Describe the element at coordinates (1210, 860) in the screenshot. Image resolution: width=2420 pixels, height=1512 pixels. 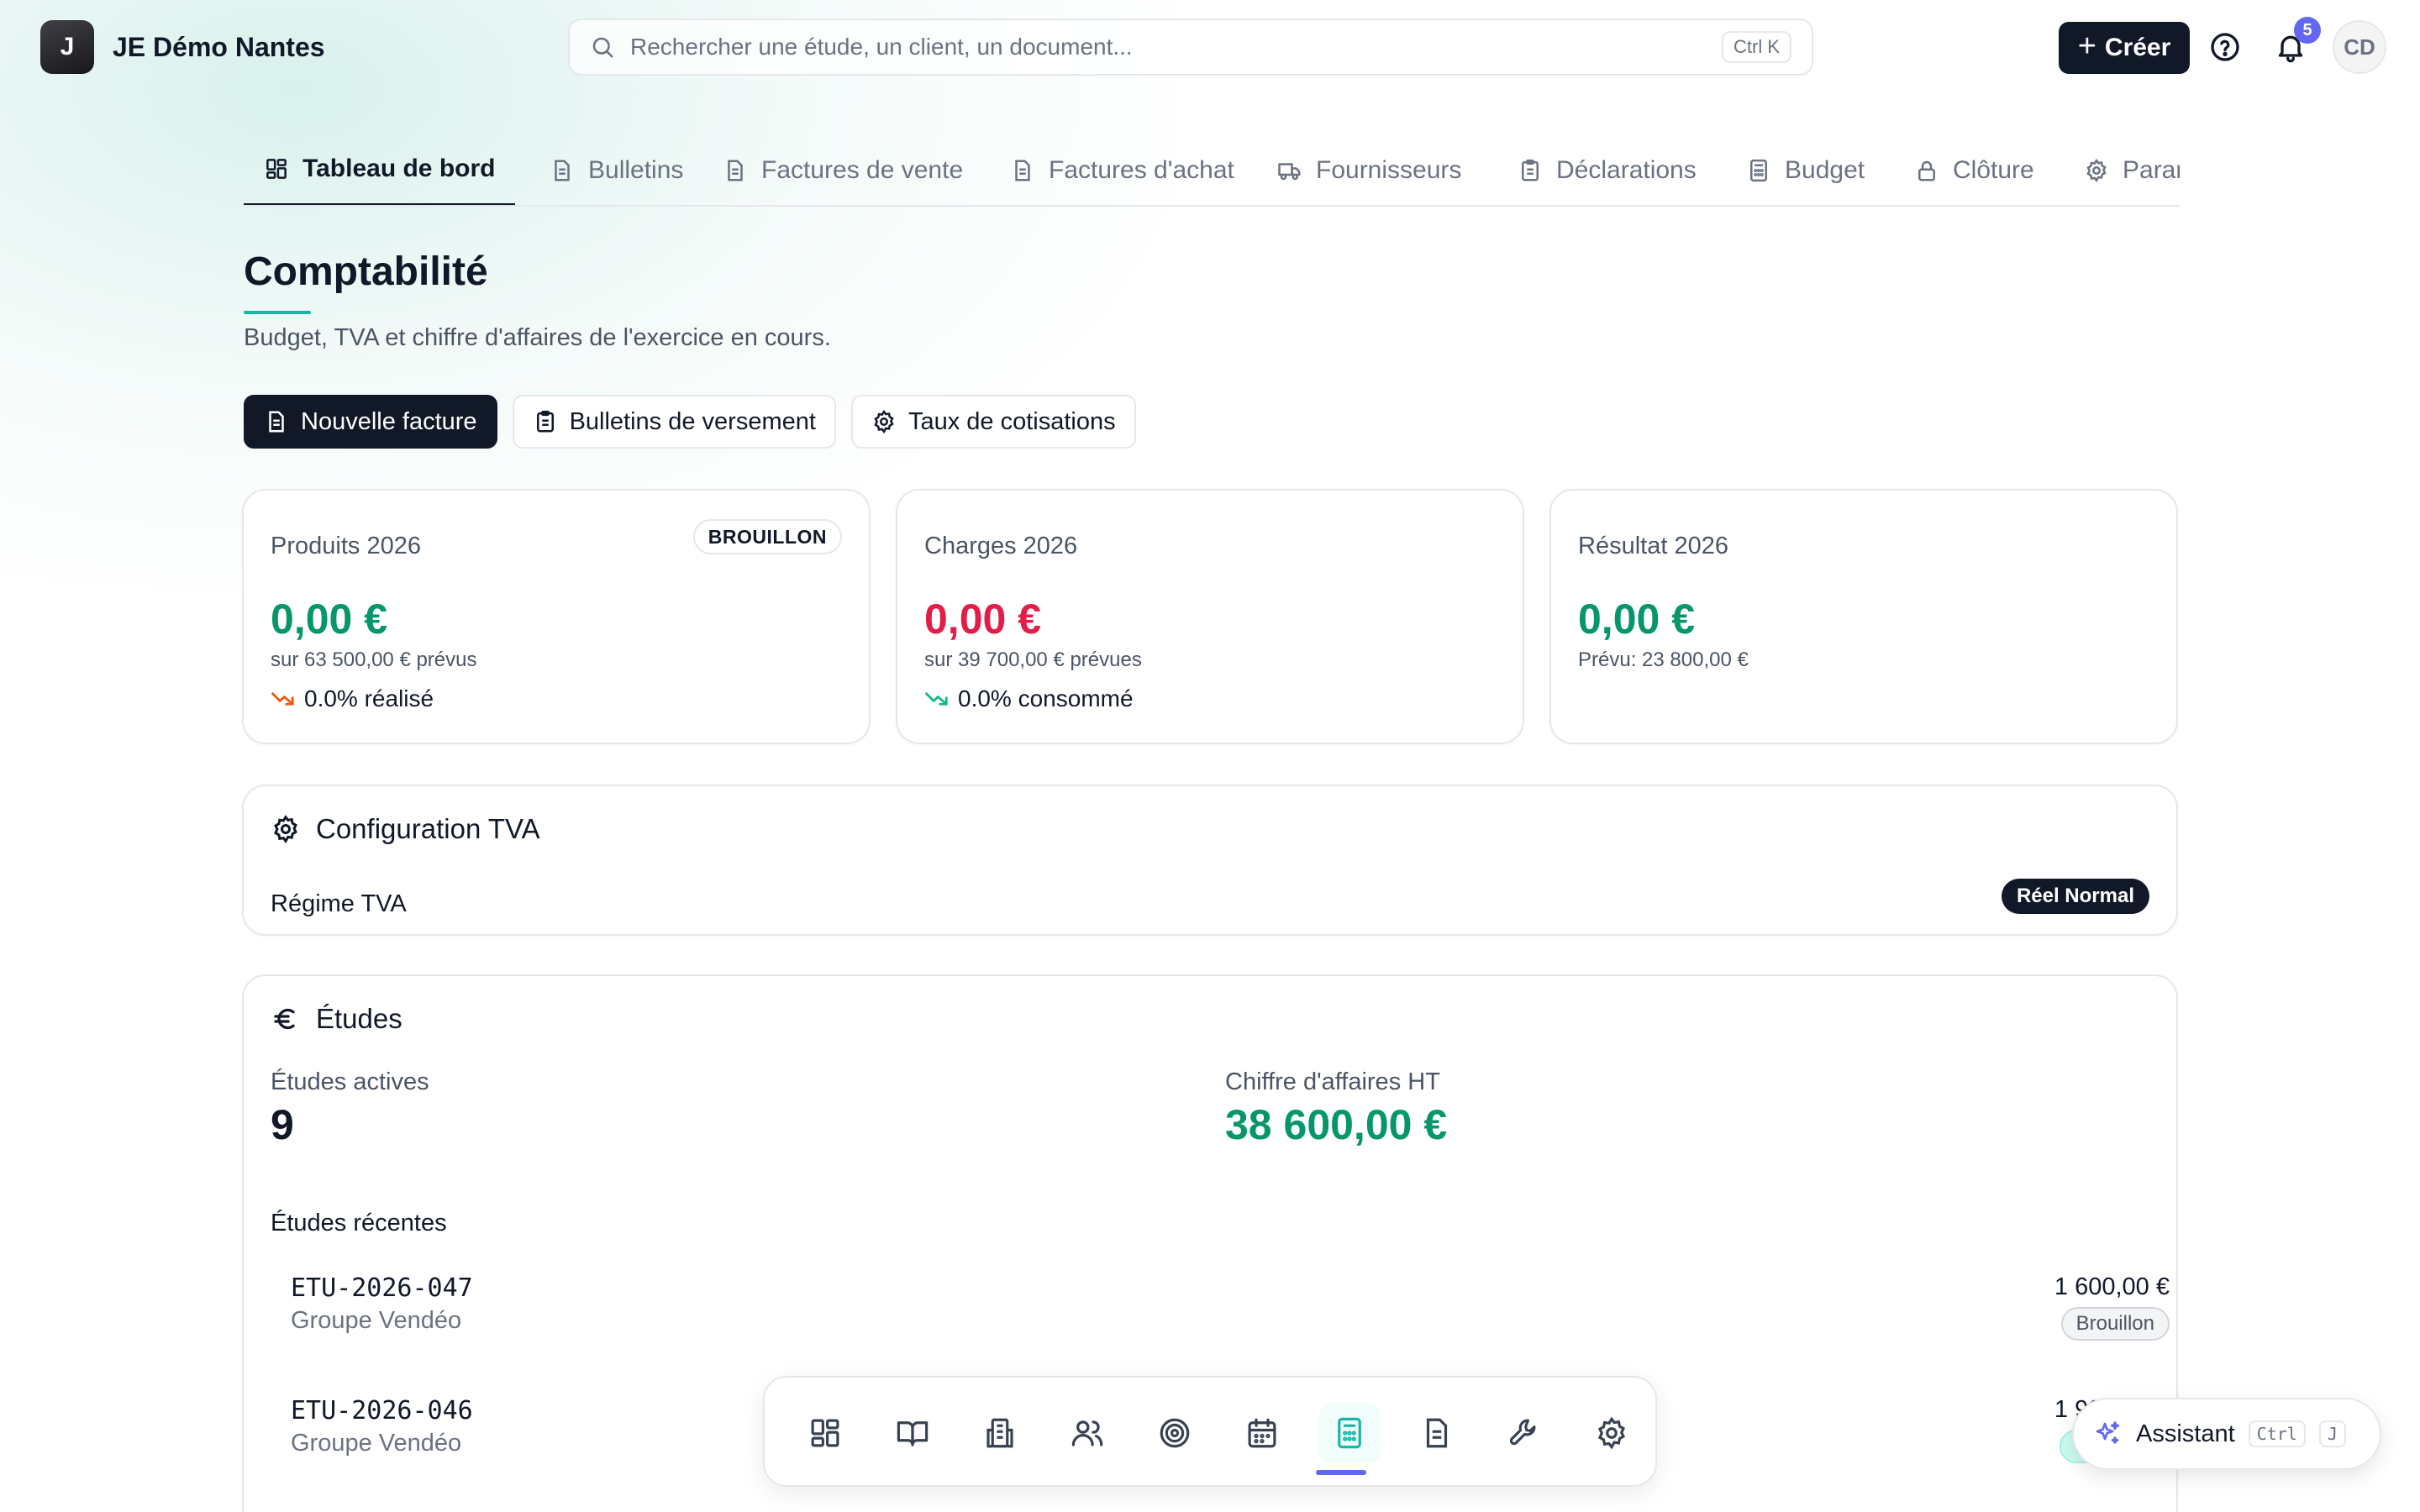
I see `tva-config-card: Configuration TVA Régime TVA Réel Normal` at that location.